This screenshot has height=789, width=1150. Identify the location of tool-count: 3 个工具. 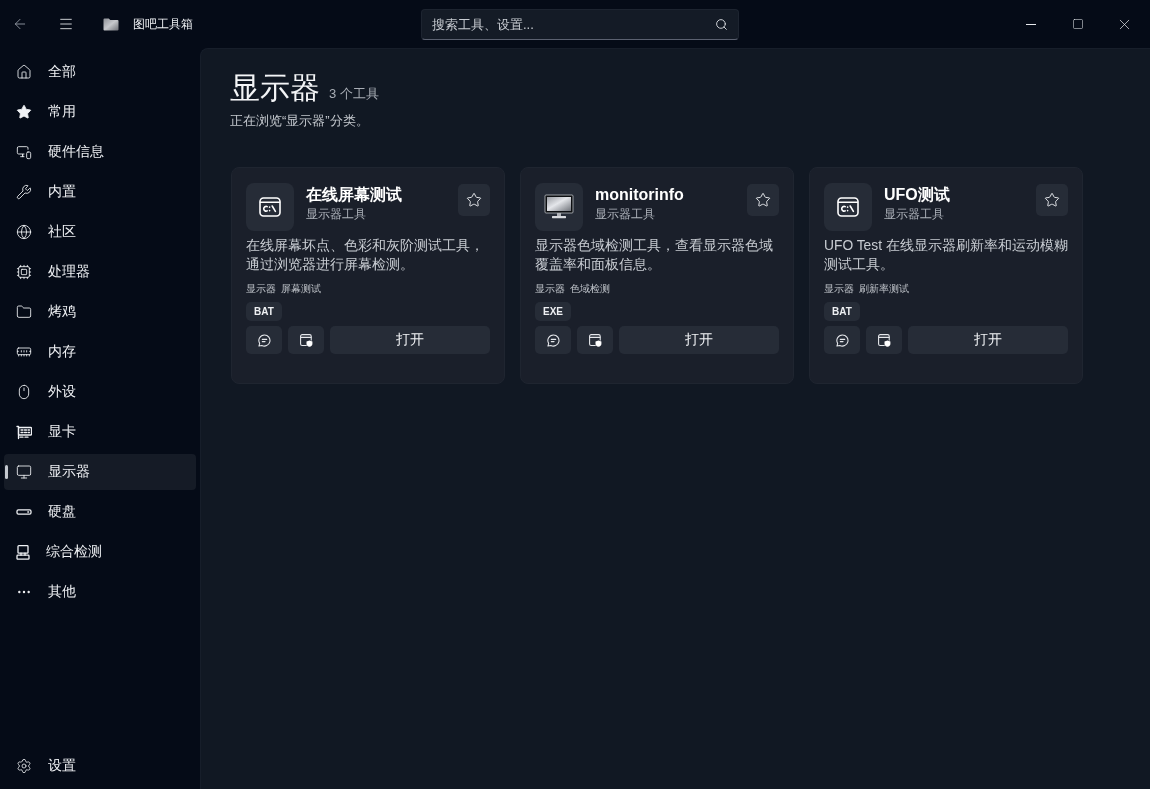
(354, 94).